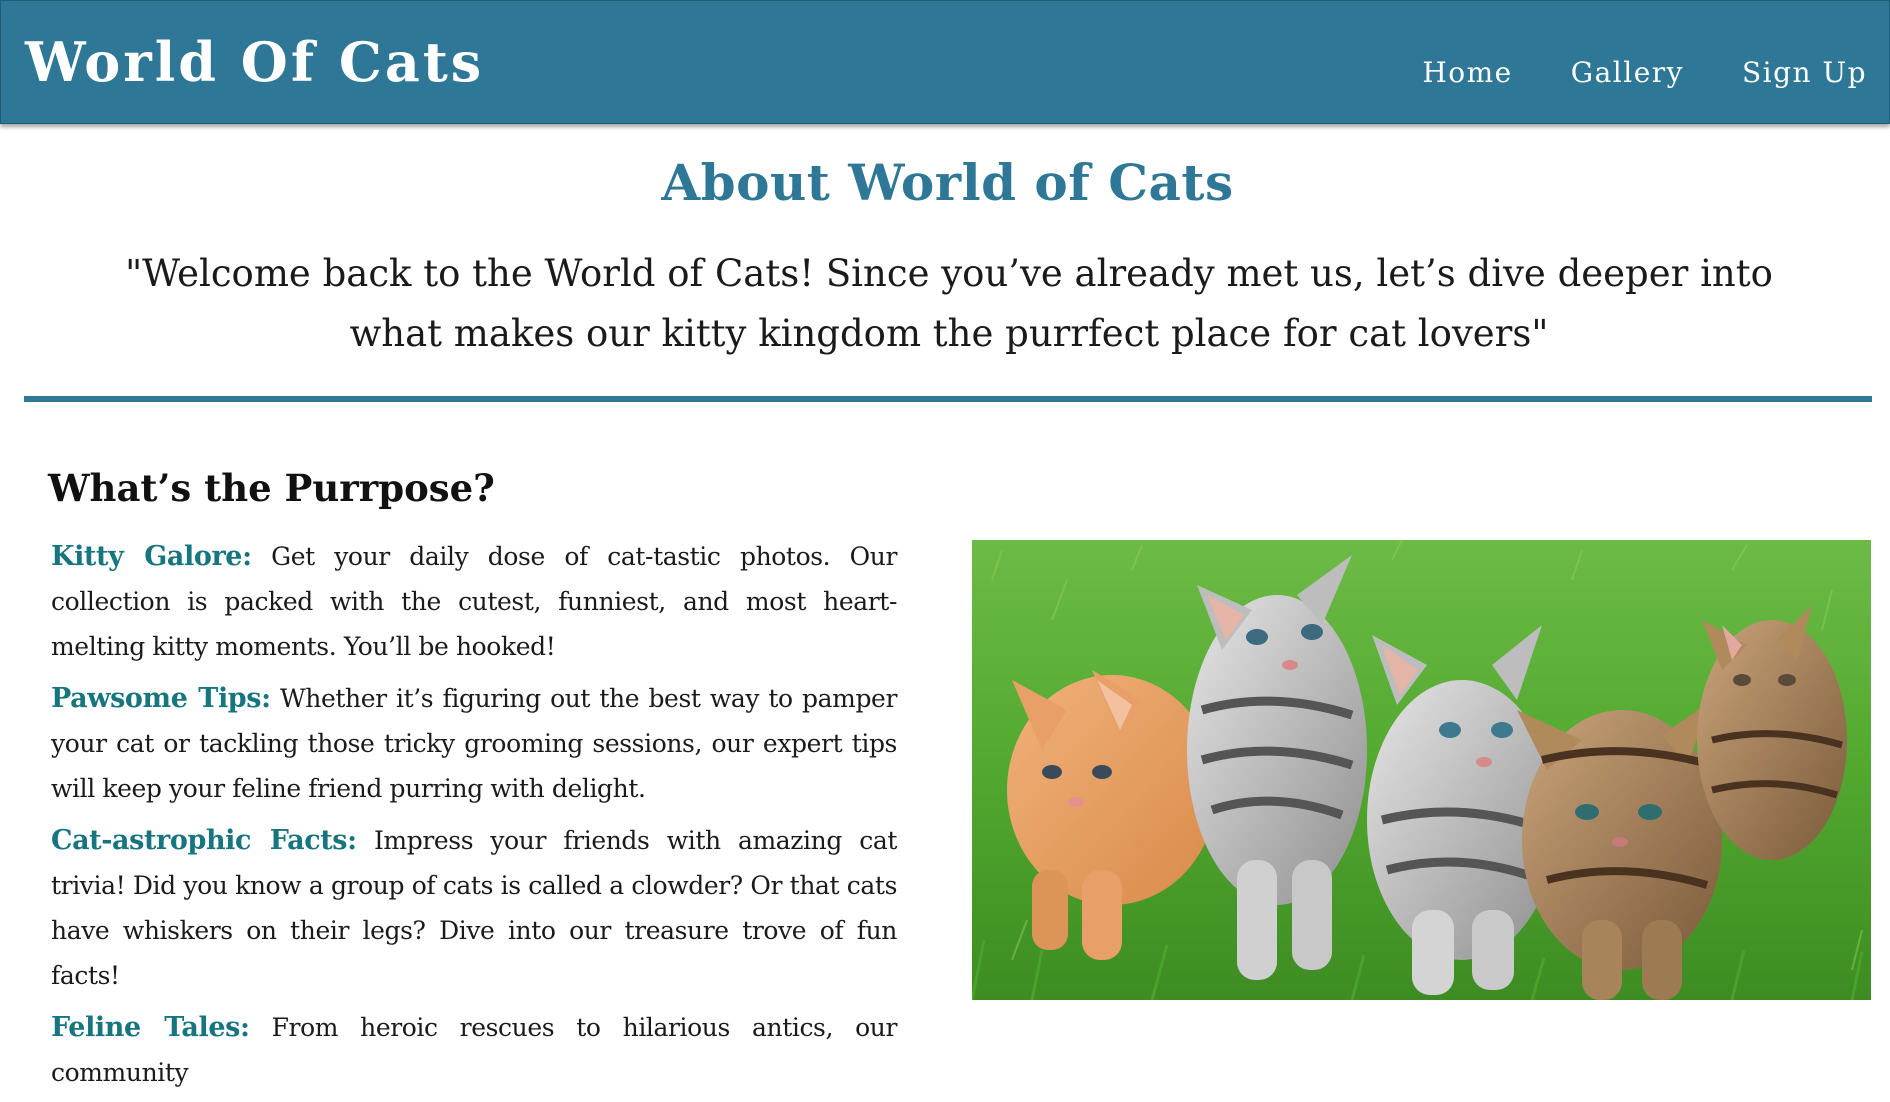 Image resolution: width=1890 pixels, height=1102 pixels. What do you see at coordinates (161, 698) in the screenshot?
I see `feature-name: Pawsome Tips:` at bounding box center [161, 698].